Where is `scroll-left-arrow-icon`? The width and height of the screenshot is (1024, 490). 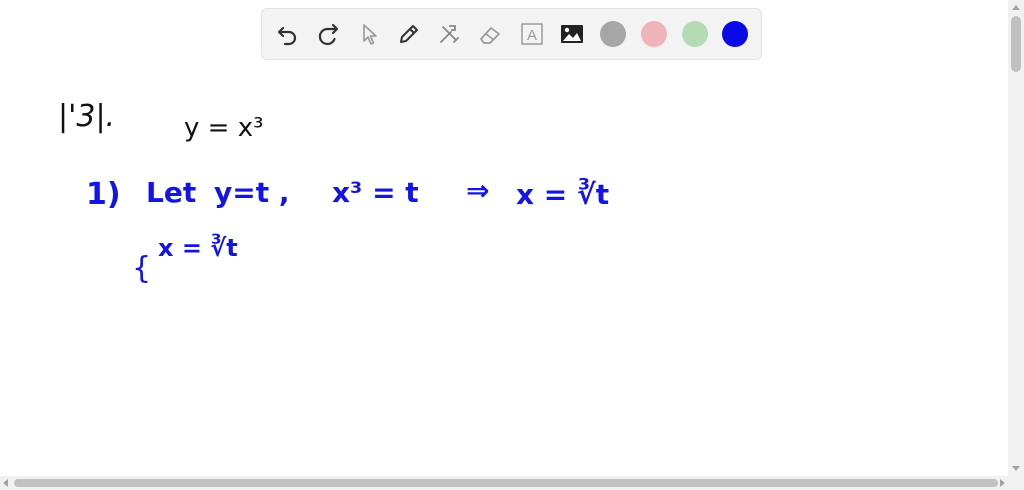 scroll-left-arrow-icon is located at coordinates (5, 483).